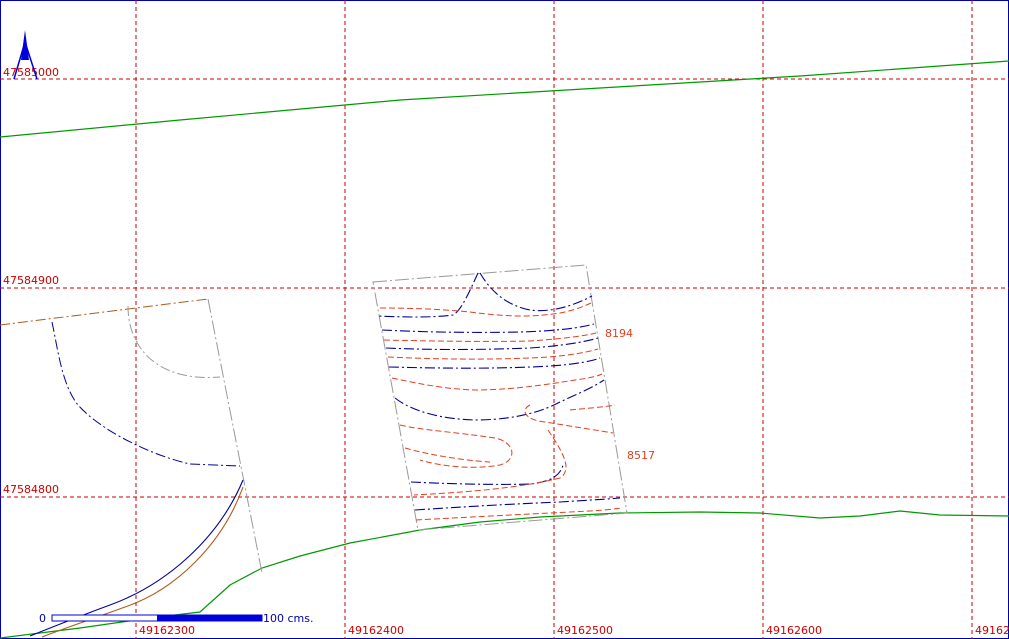 This screenshot has width=1009, height=639. What do you see at coordinates (288, 618) in the screenshot?
I see `scale-bar-end-label: 100 cms.` at bounding box center [288, 618].